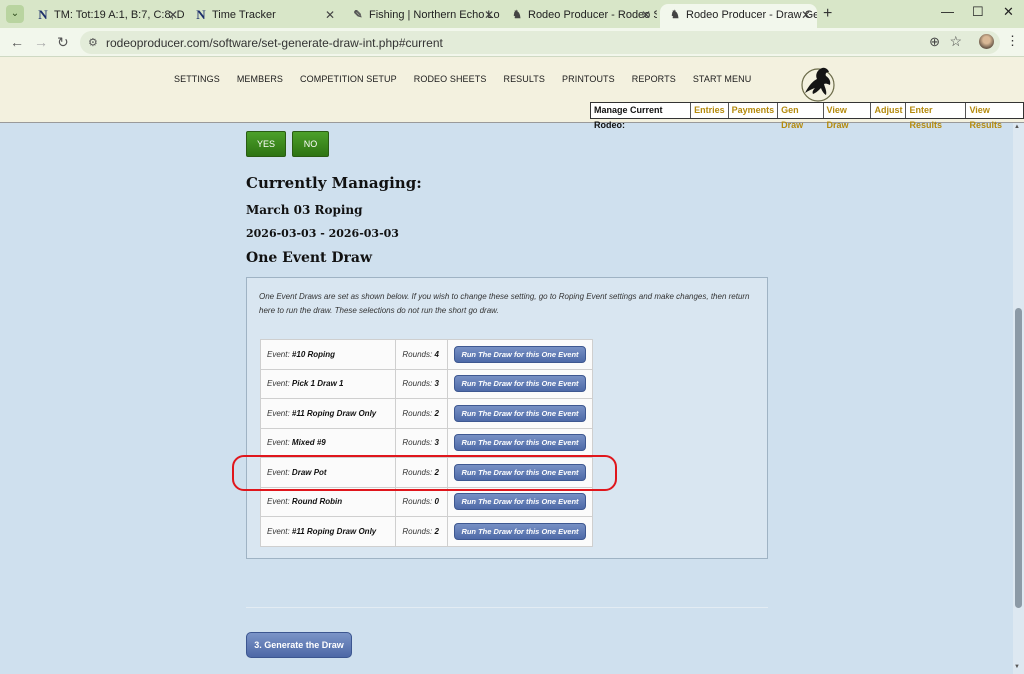  I want to click on rodeo-horse-logo, so click(818, 83).